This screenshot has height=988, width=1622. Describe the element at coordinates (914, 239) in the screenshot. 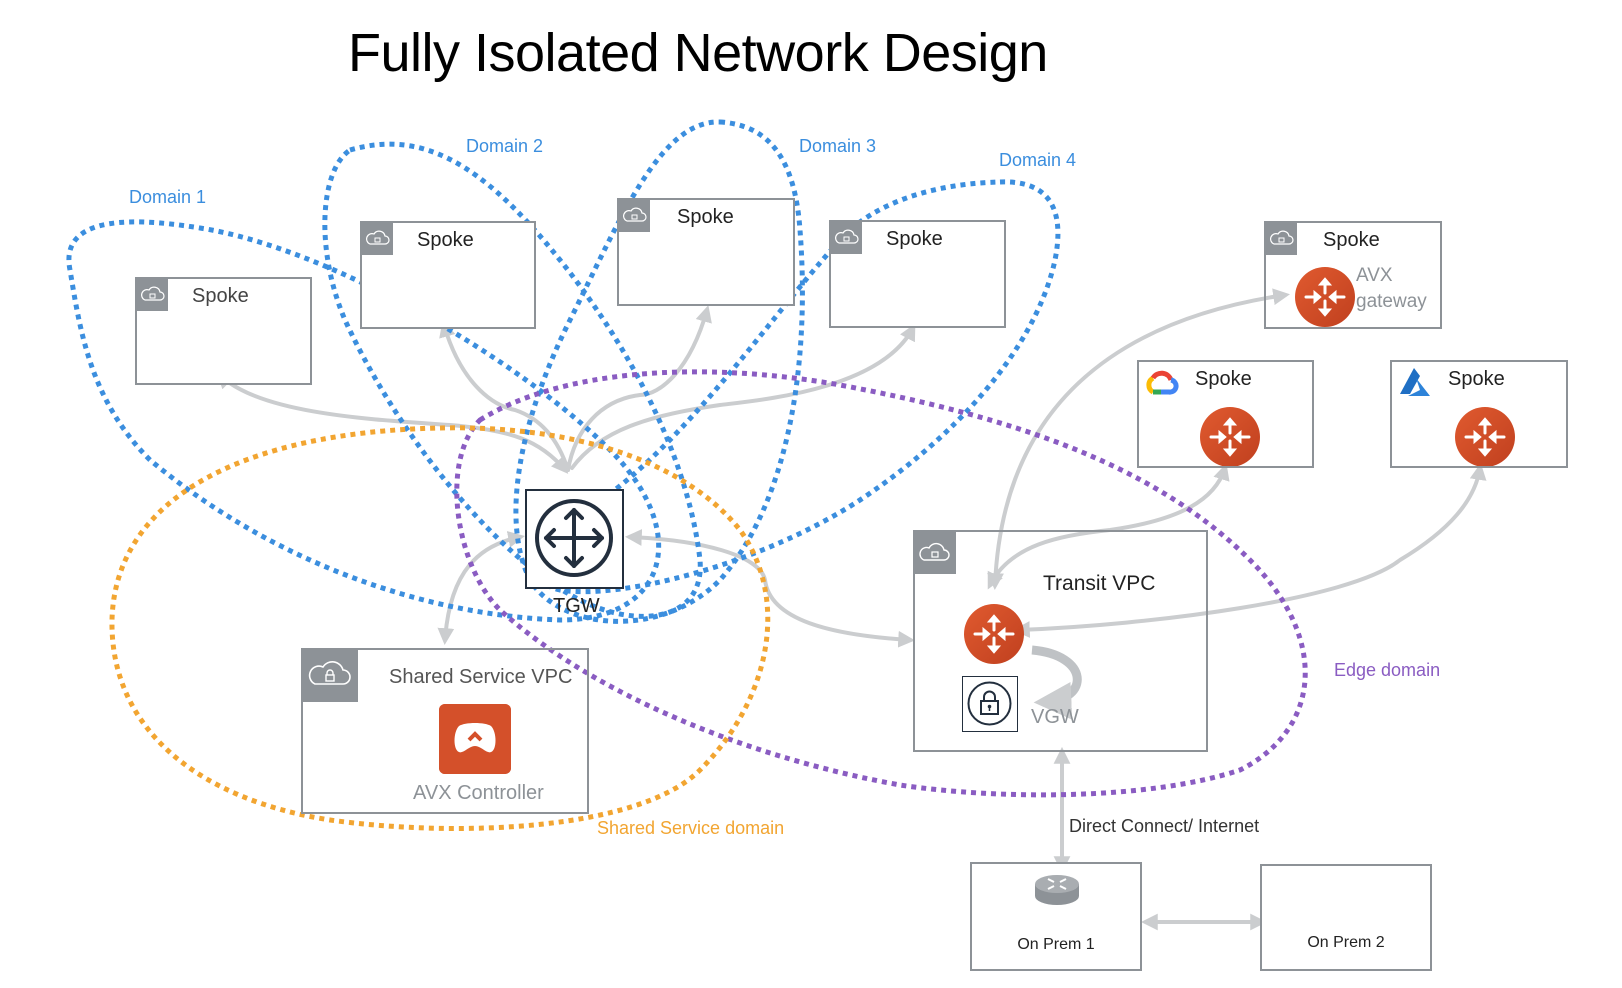

I see `spoke-4-title: Spoke` at that location.